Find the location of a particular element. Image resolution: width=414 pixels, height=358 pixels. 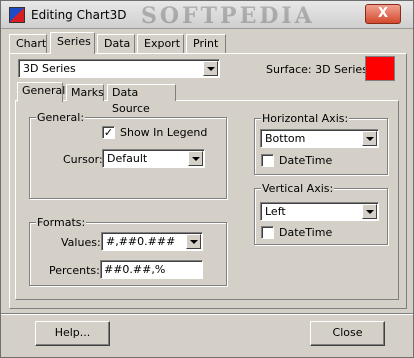

horizontal-axis-value: Bottom is located at coordinates (285, 138).